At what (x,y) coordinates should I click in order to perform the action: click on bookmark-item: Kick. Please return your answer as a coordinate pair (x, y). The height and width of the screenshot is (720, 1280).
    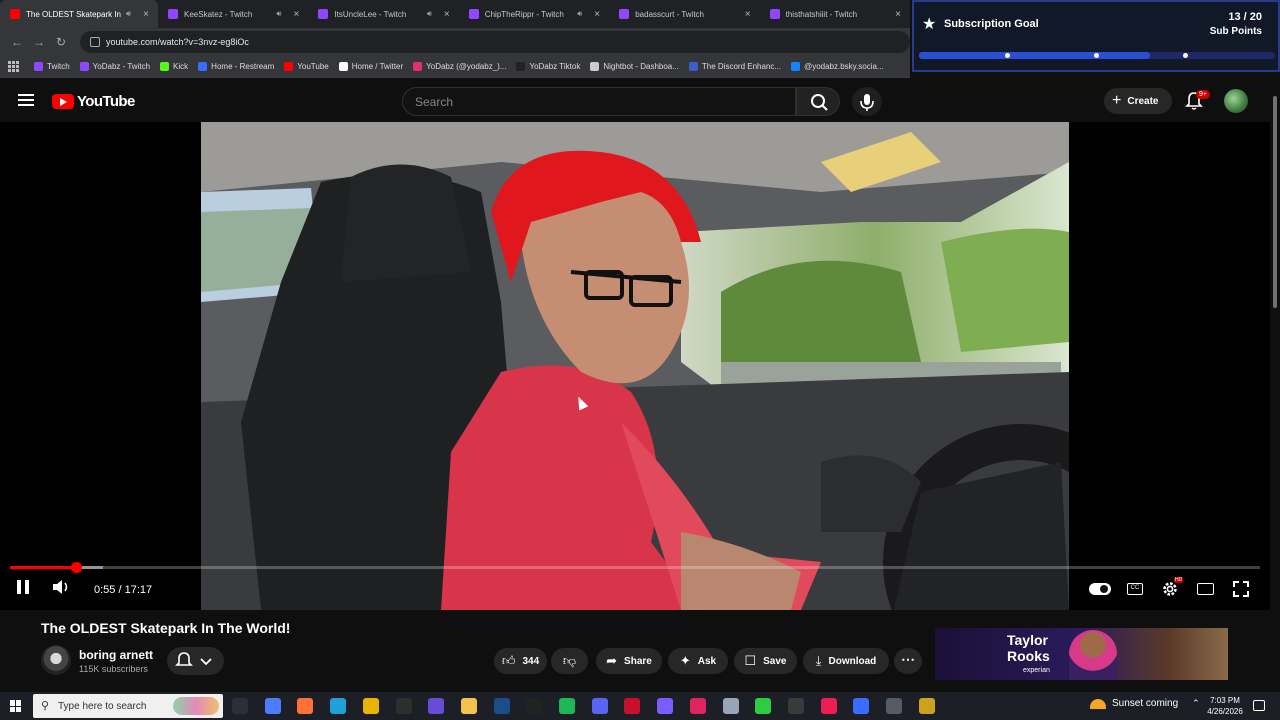
    Looking at the image, I should click on (174, 66).